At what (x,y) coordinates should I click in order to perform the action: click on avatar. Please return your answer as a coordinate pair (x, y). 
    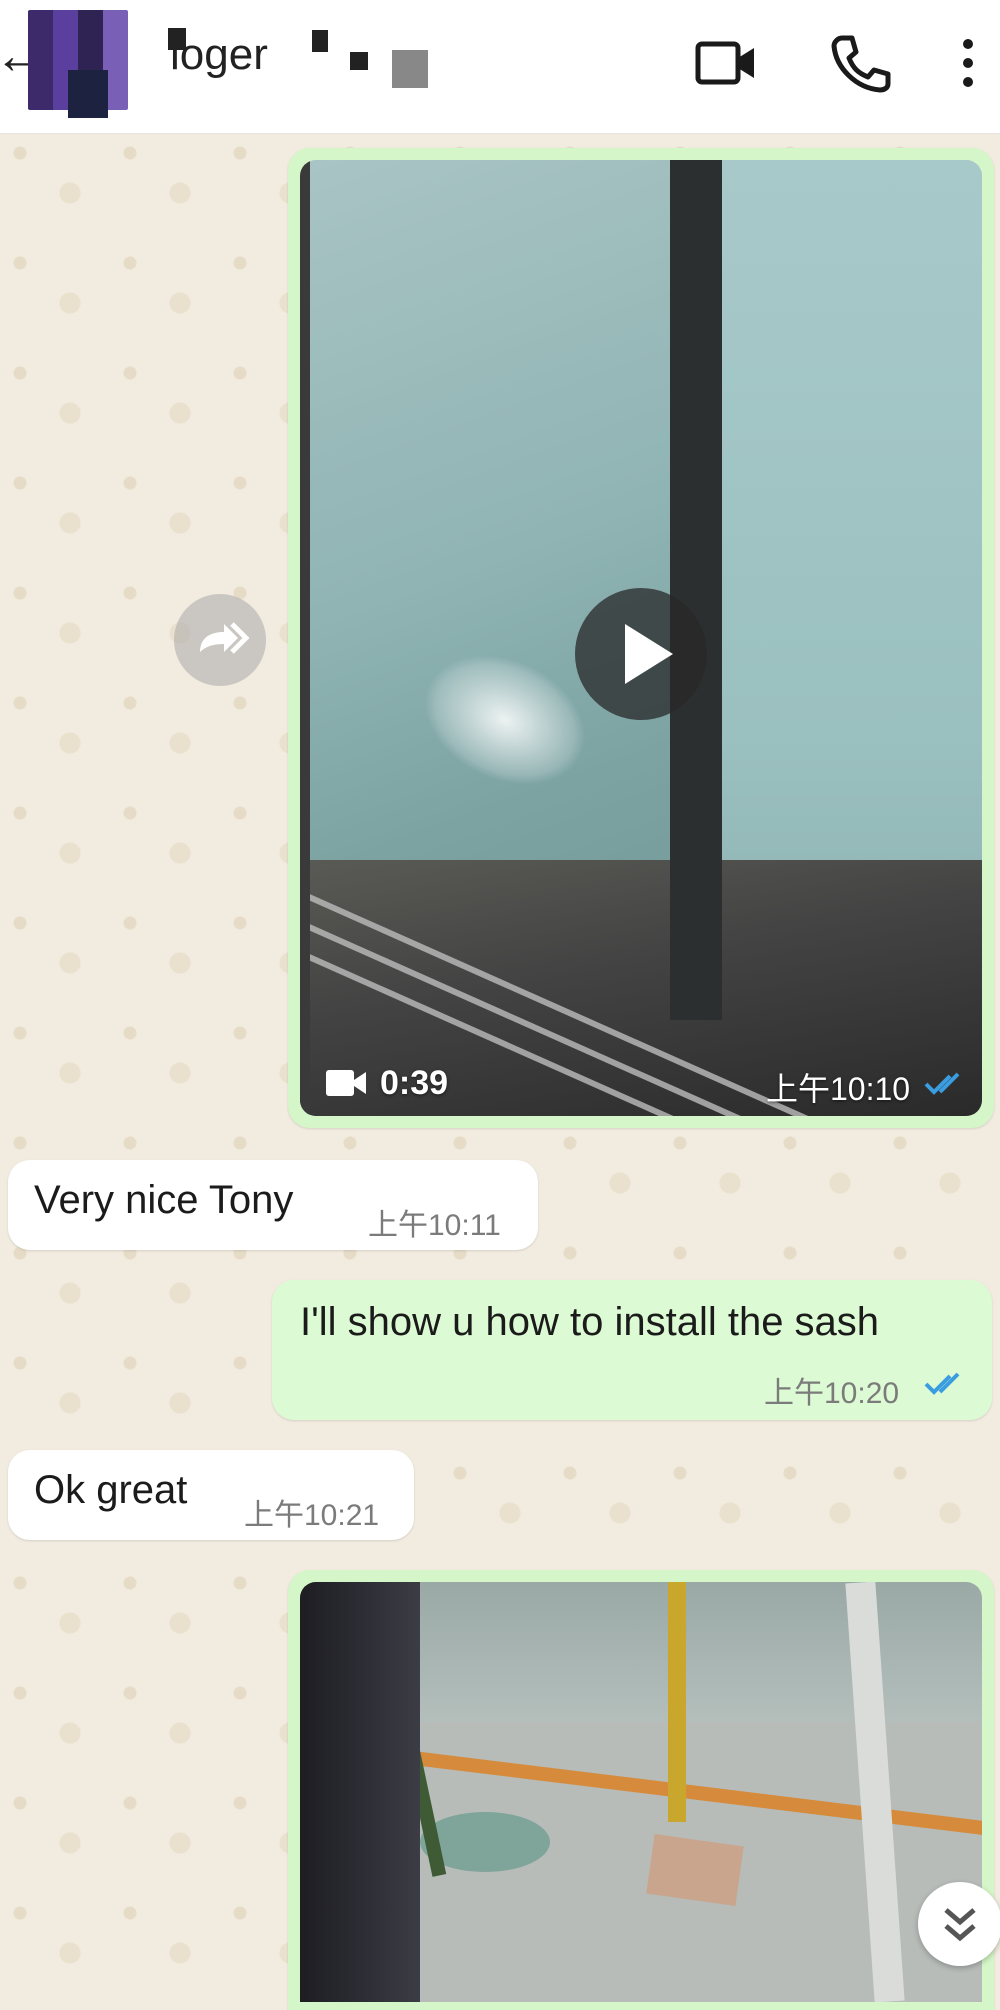
    Looking at the image, I should click on (78, 64).